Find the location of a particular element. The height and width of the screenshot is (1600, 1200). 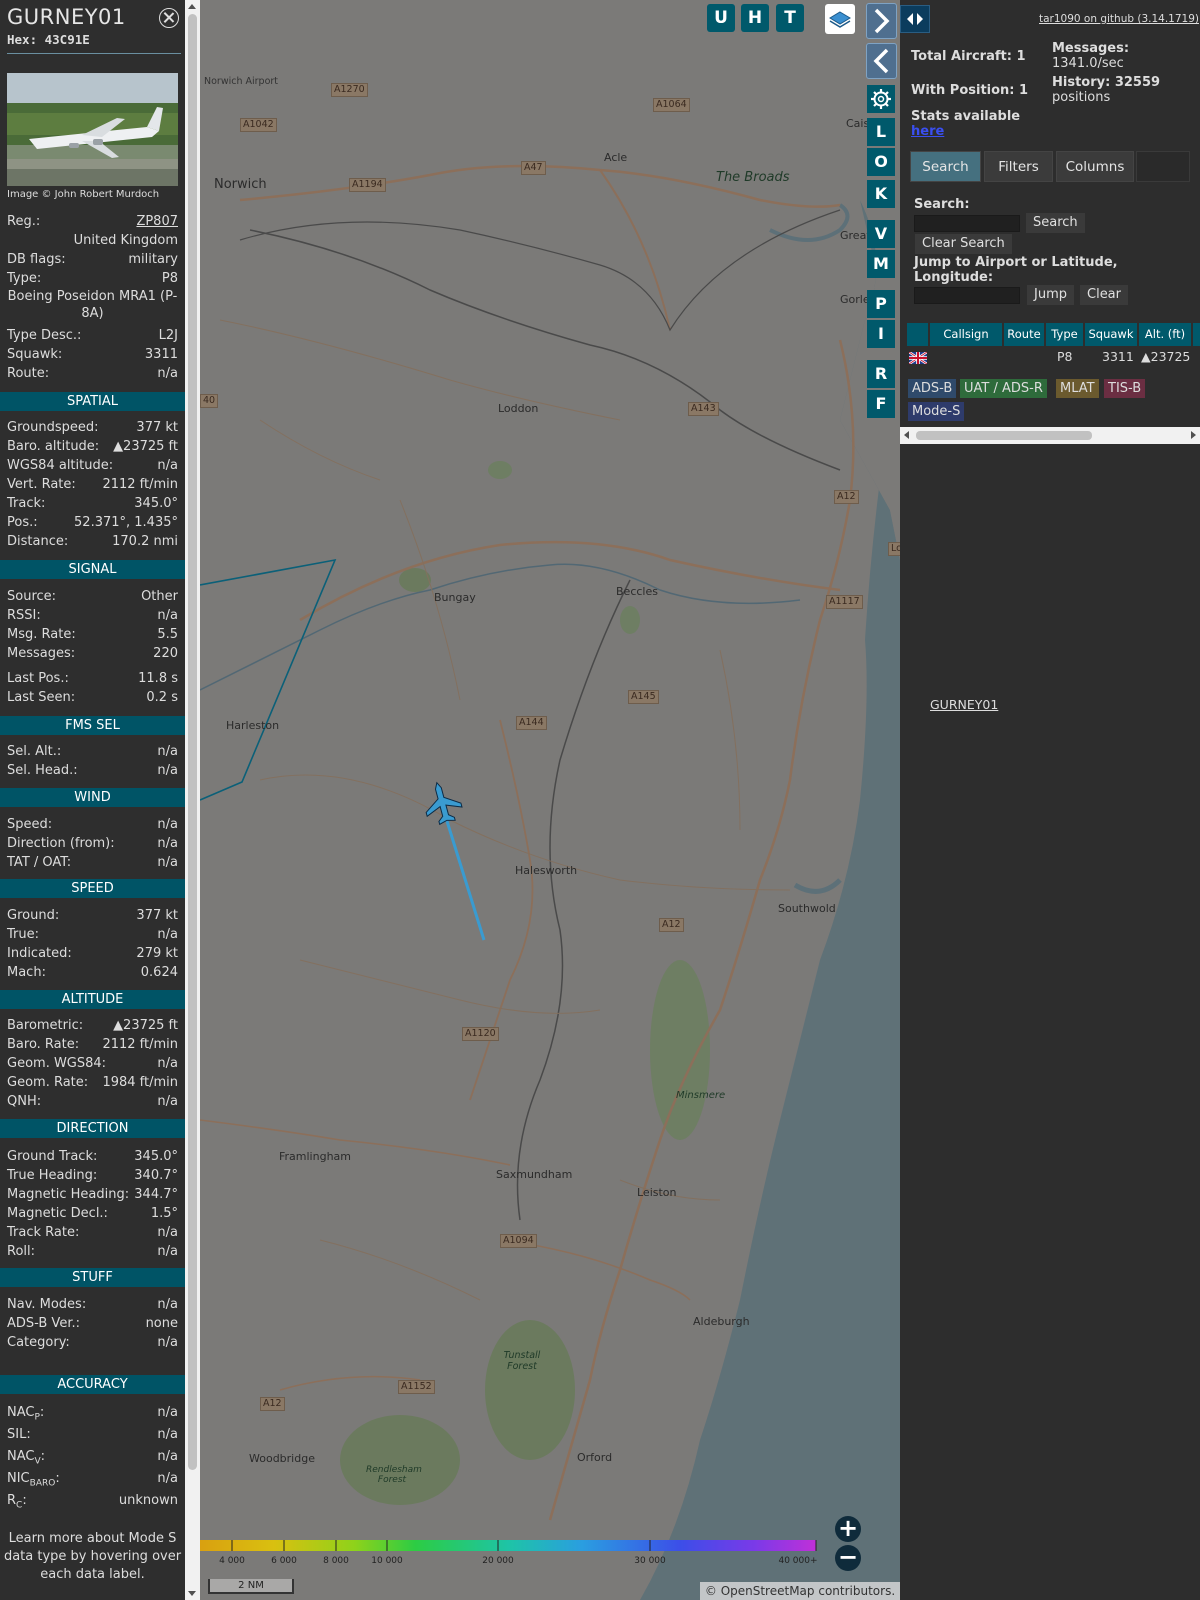

legend-tisb: TIS-B is located at coordinates (1125, 388).